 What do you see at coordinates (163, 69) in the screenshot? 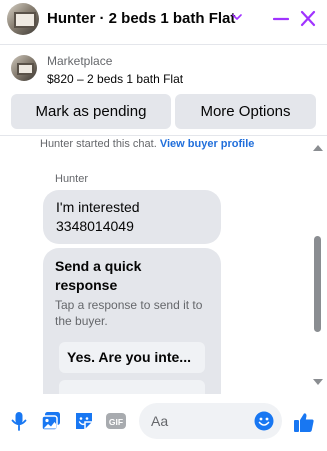
I see `listing-summary: Marketplace $820 – 2 beds 1 bath Flat` at bounding box center [163, 69].